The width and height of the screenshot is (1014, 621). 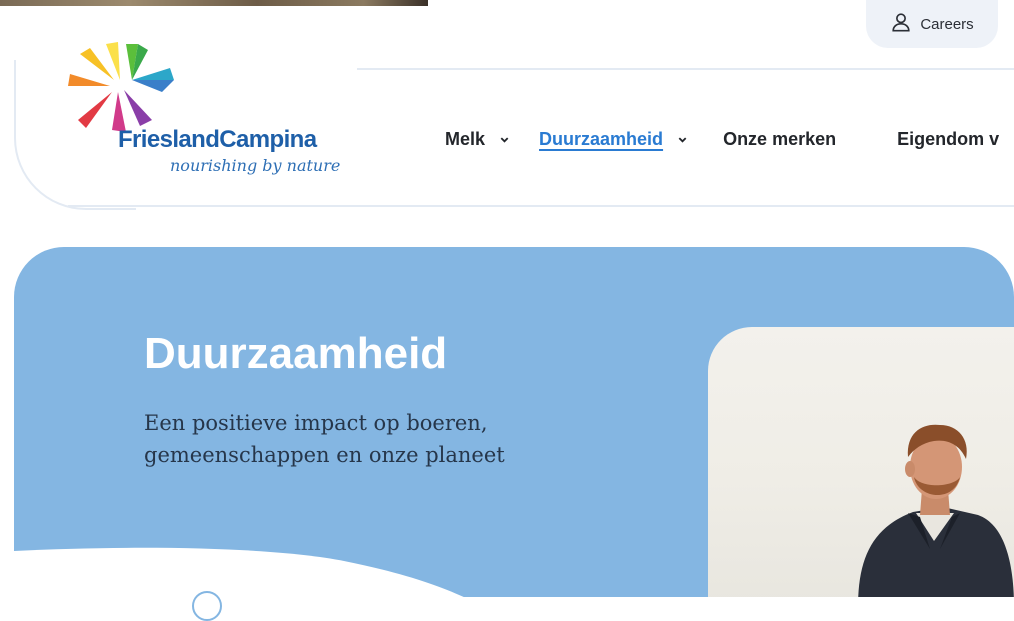 I want to click on nav-item-melk: Melk, so click(x=477, y=139).